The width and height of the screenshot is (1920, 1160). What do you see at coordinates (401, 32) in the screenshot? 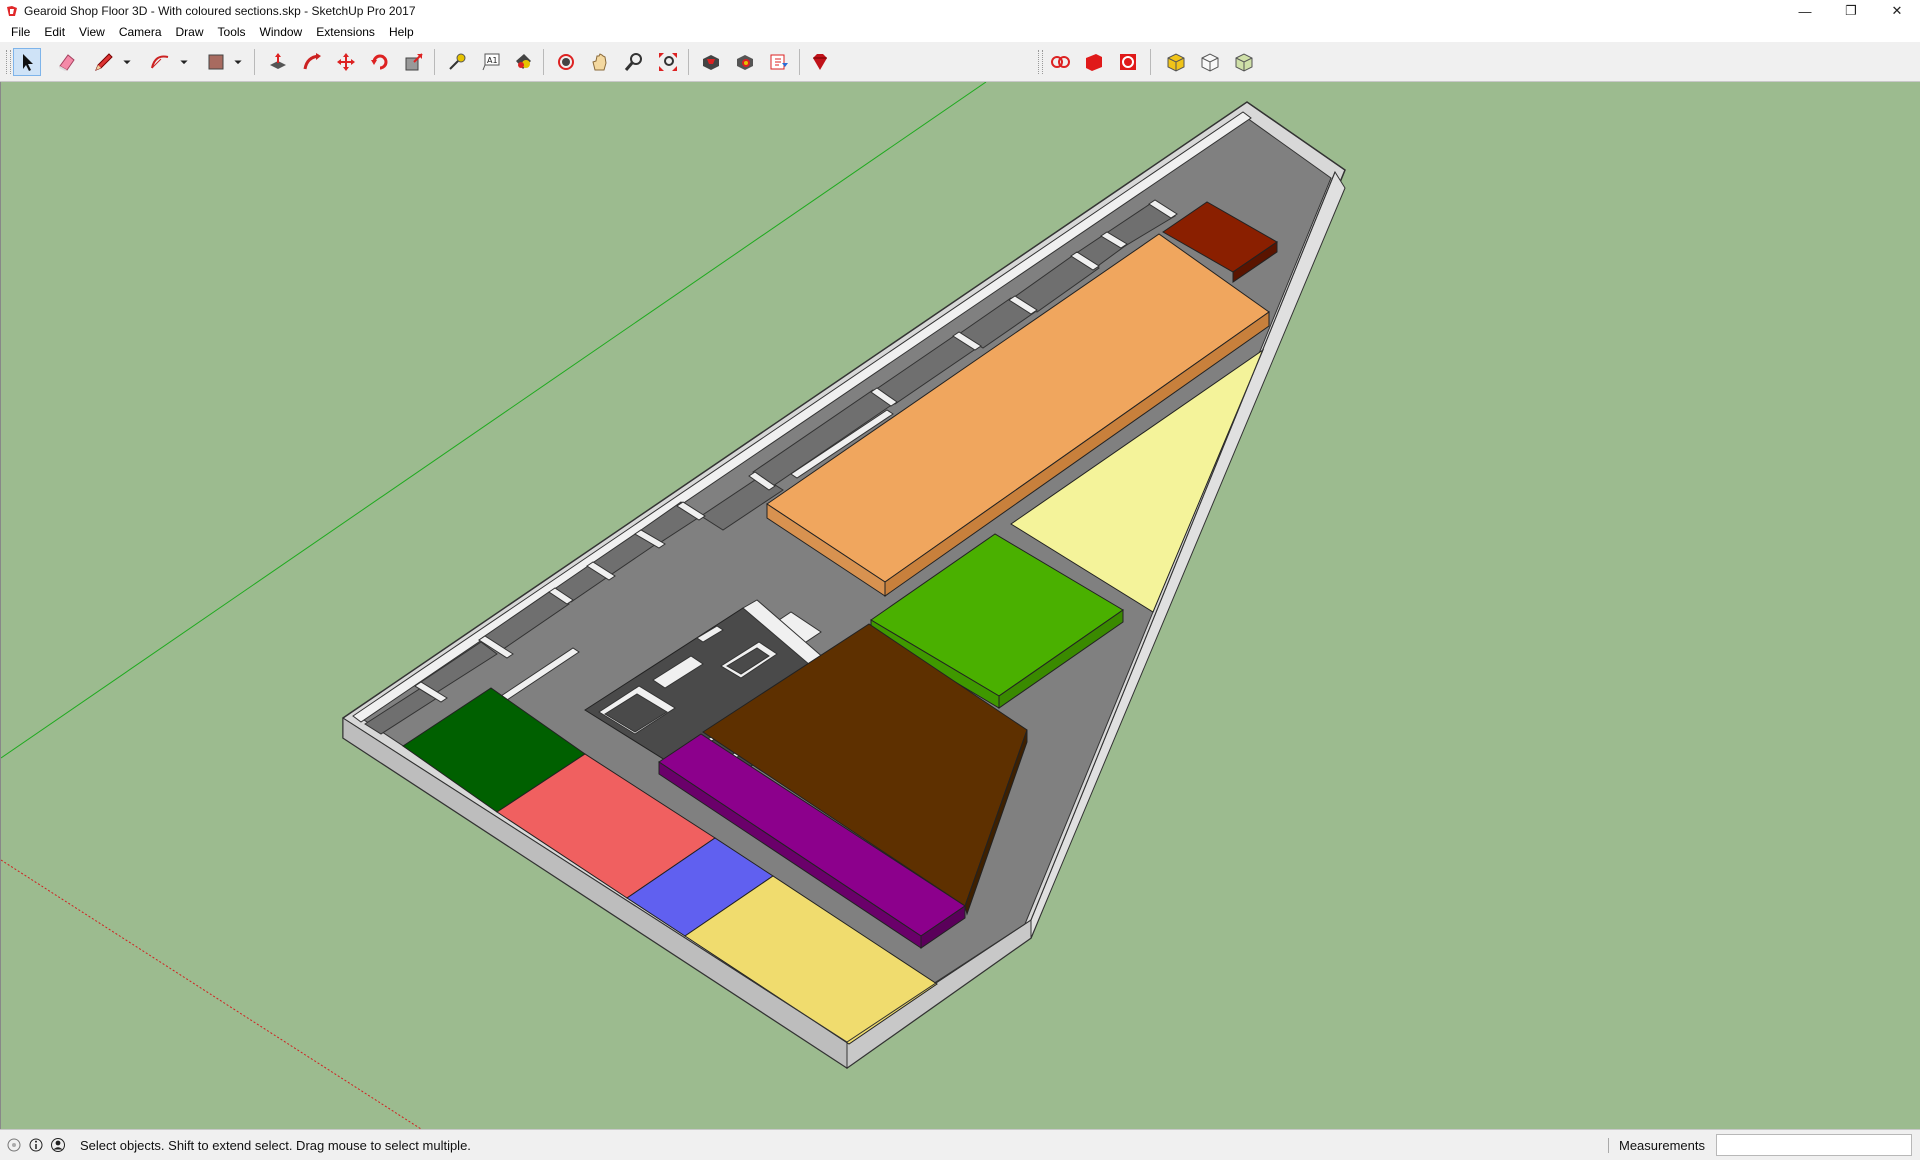
I see `menu-help: Help` at bounding box center [401, 32].